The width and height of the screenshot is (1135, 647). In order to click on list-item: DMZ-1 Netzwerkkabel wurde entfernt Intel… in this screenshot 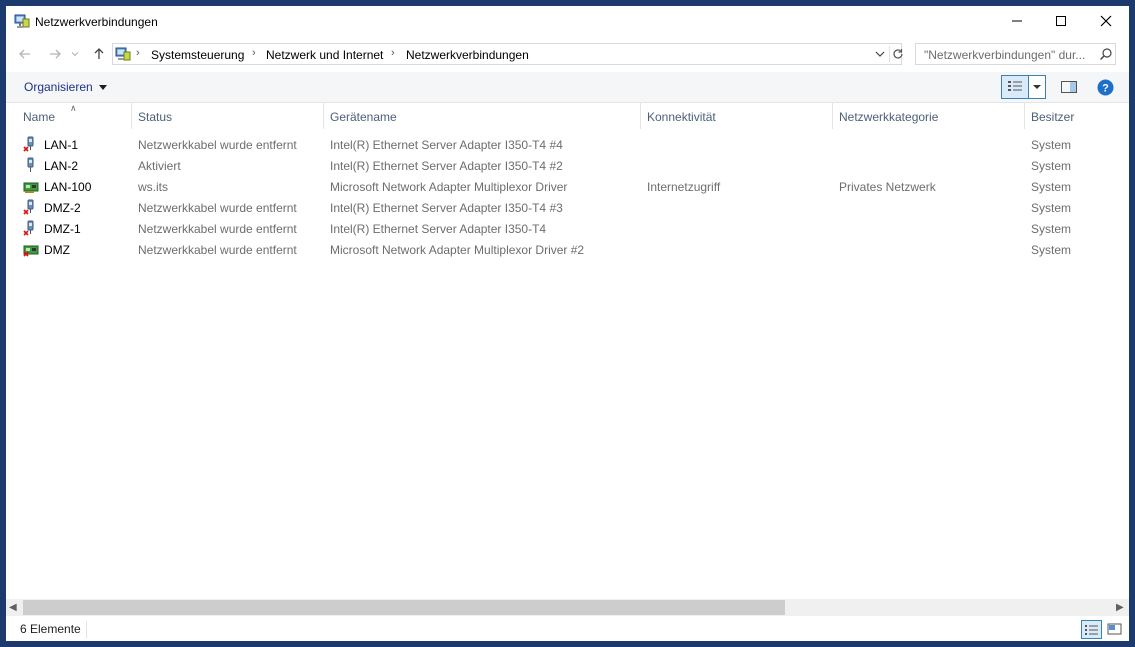, I will do `click(567, 228)`.